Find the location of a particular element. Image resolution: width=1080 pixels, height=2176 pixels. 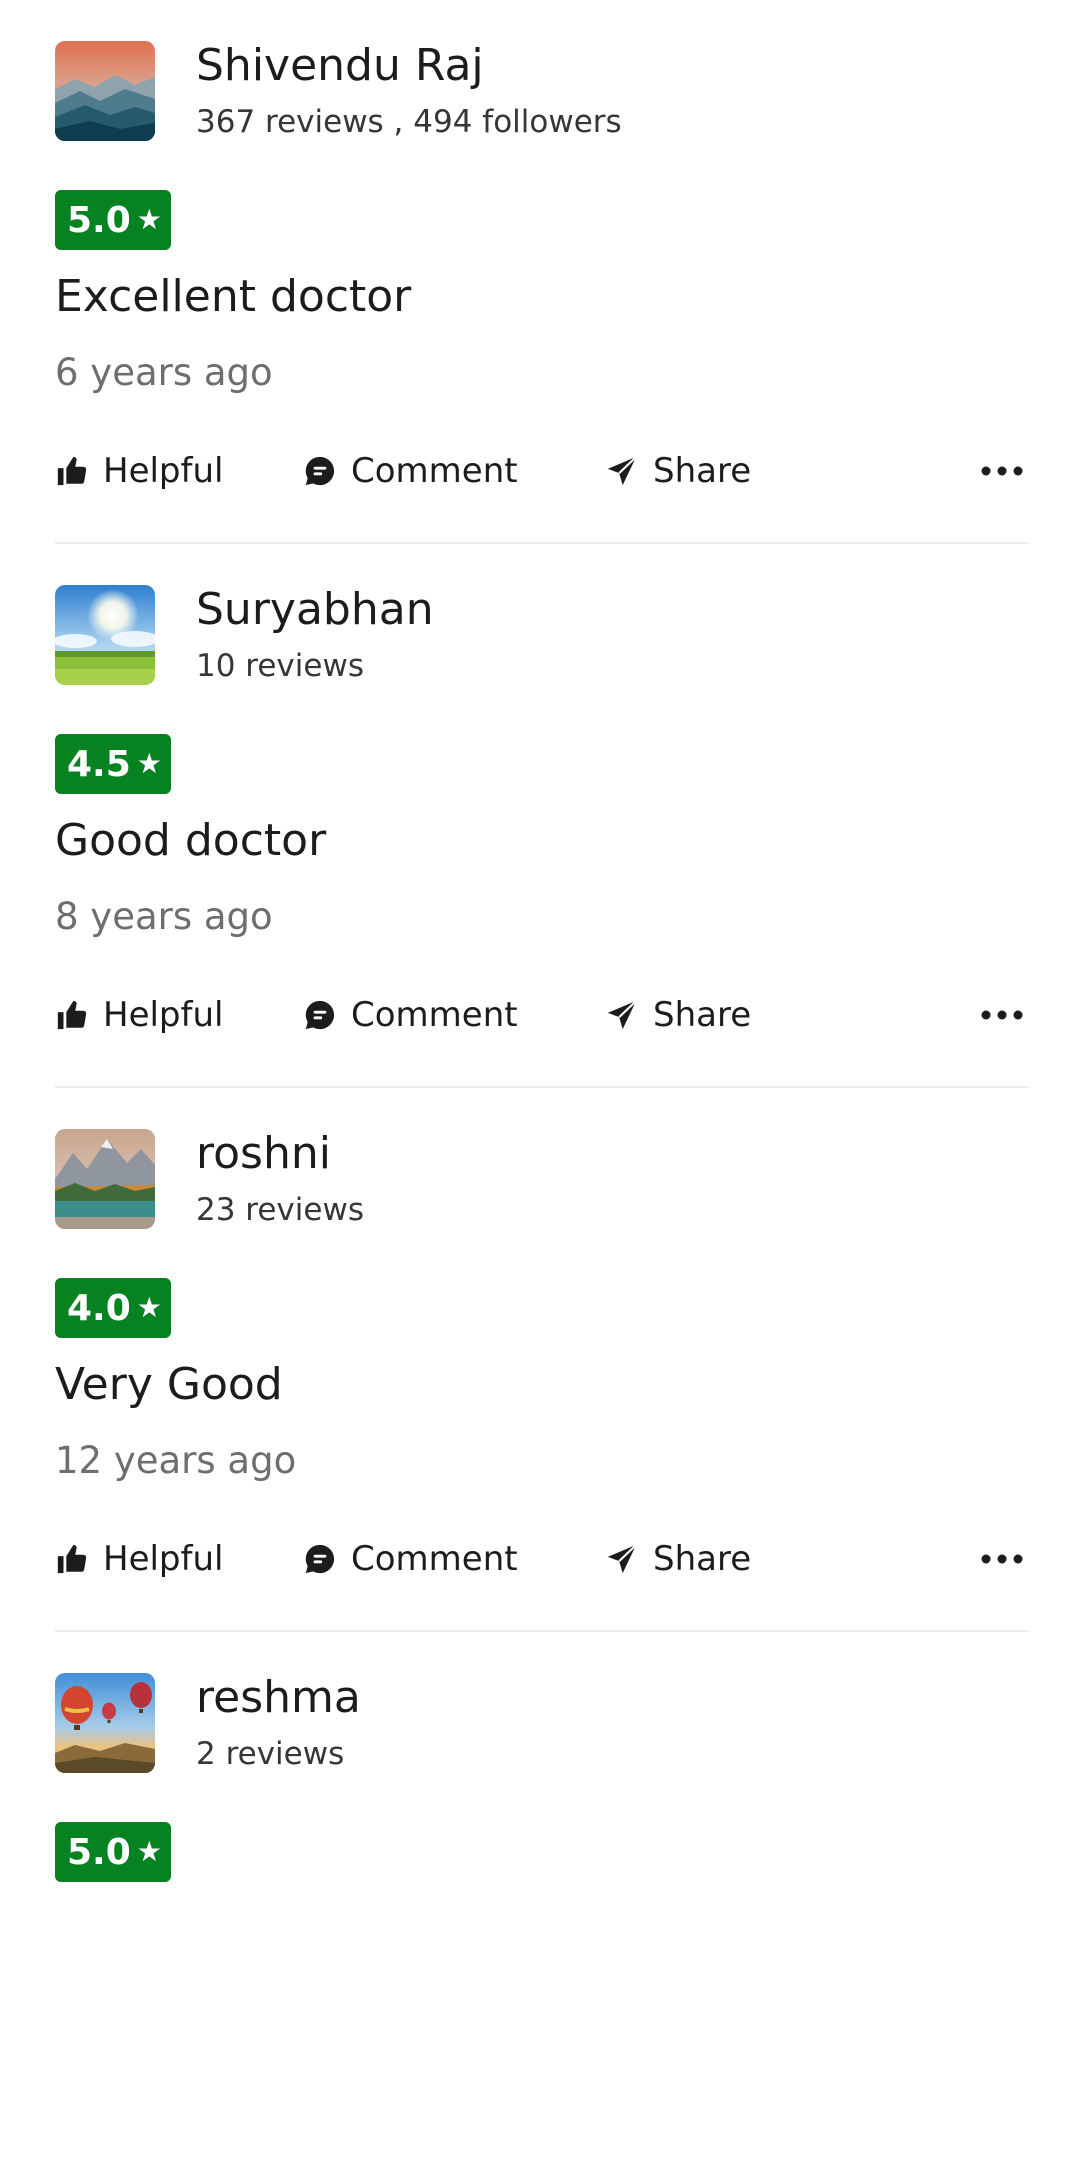

hot-air-balloons-avatar-icon is located at coordinates (105, 1723).